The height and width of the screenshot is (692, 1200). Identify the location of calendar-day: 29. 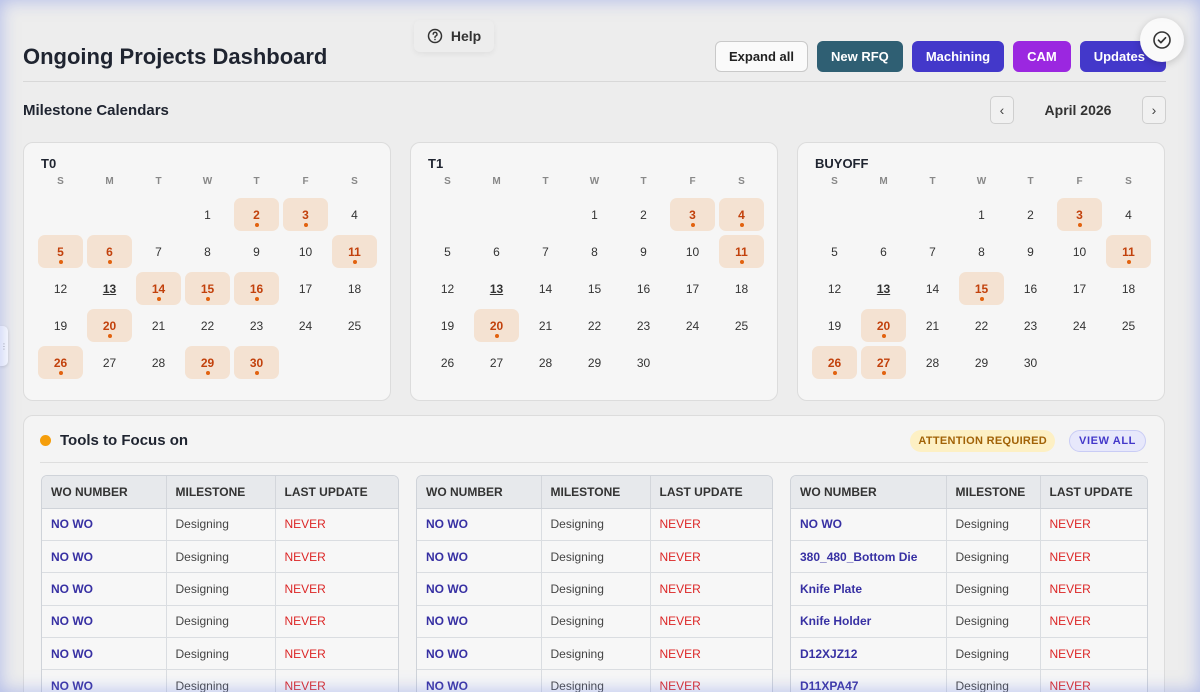
(981, 362).